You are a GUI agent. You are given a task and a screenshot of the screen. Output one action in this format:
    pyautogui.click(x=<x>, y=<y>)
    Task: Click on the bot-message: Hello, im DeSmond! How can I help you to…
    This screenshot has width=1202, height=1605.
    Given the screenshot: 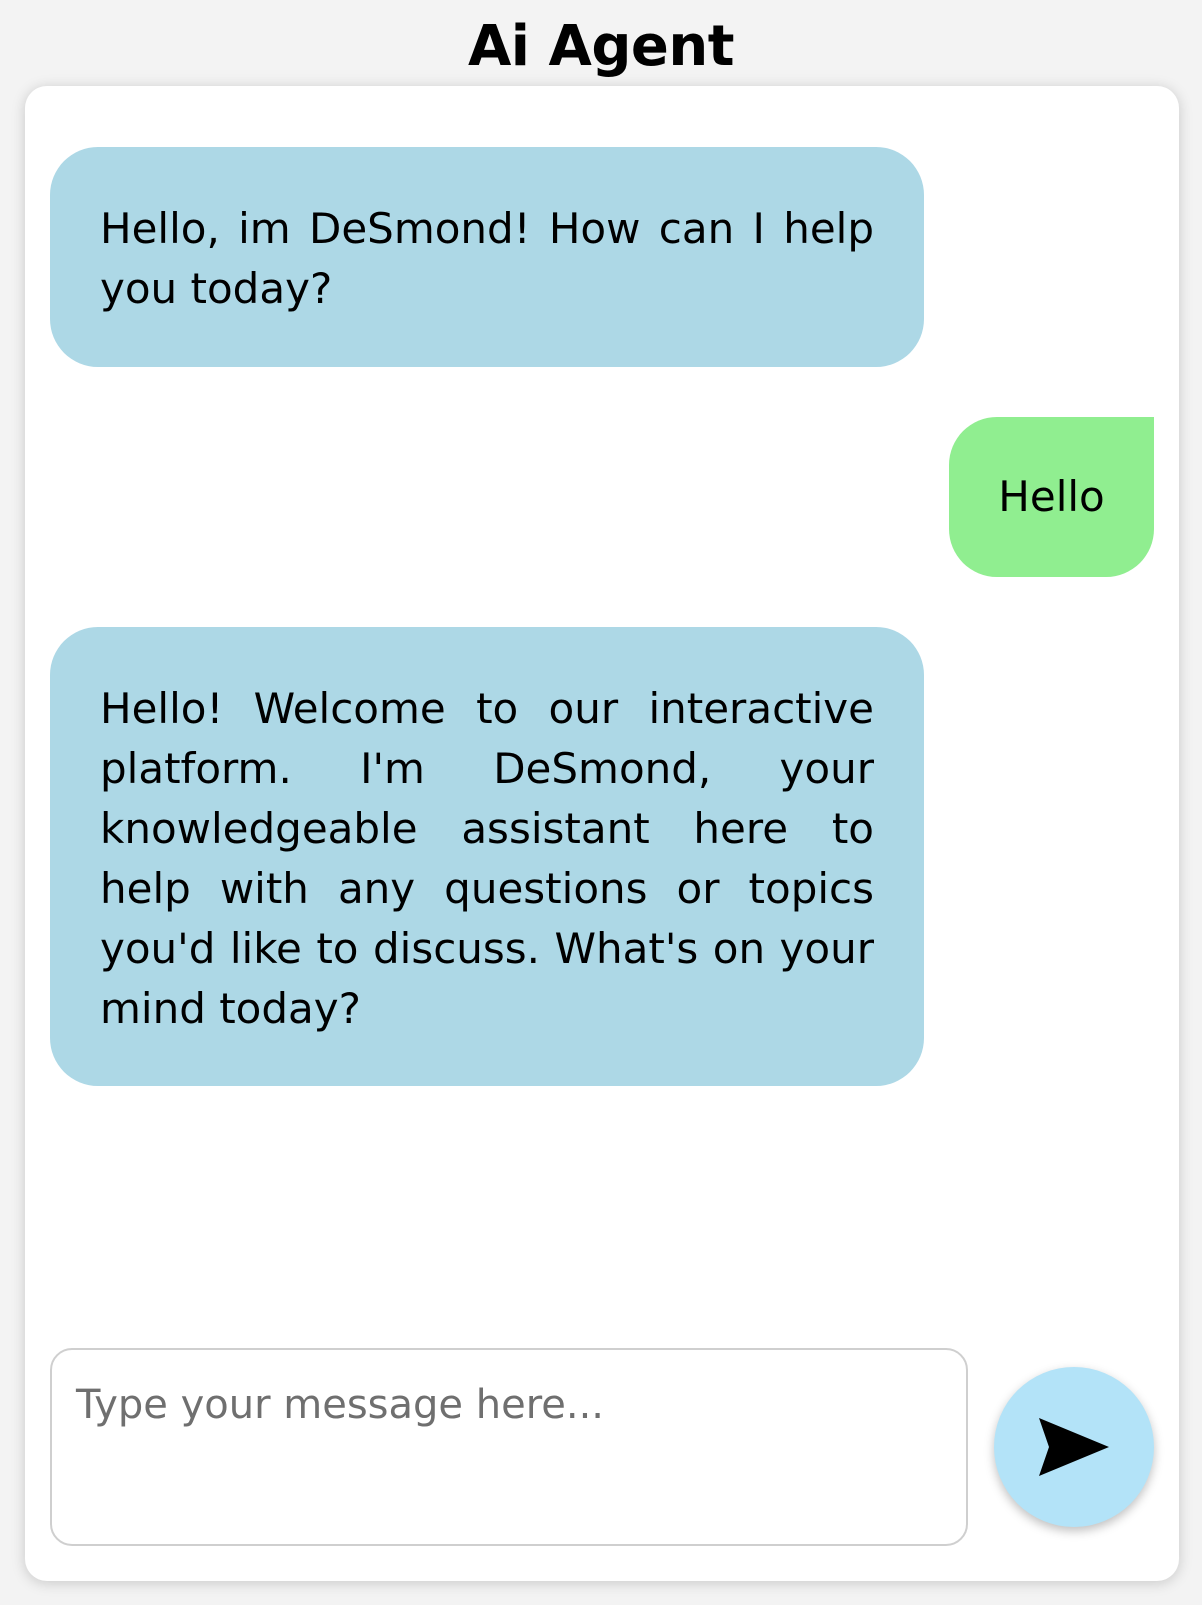 What is the action you would take?
    pyautogui.click(x=487, y=257)
    